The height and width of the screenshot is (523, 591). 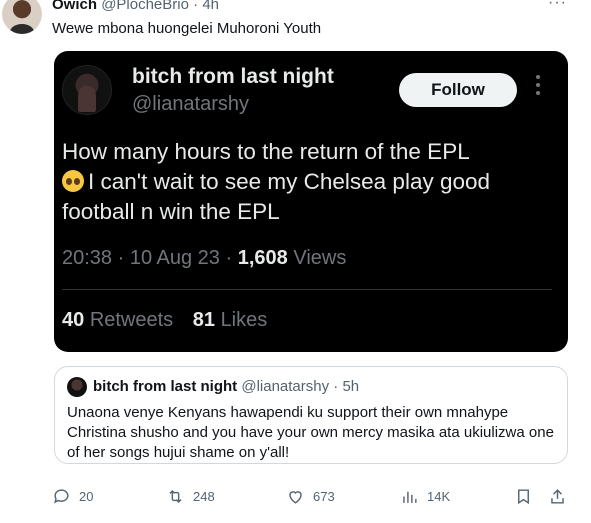 I want to click on retweet-count: 248, so click(x=204, y=496).